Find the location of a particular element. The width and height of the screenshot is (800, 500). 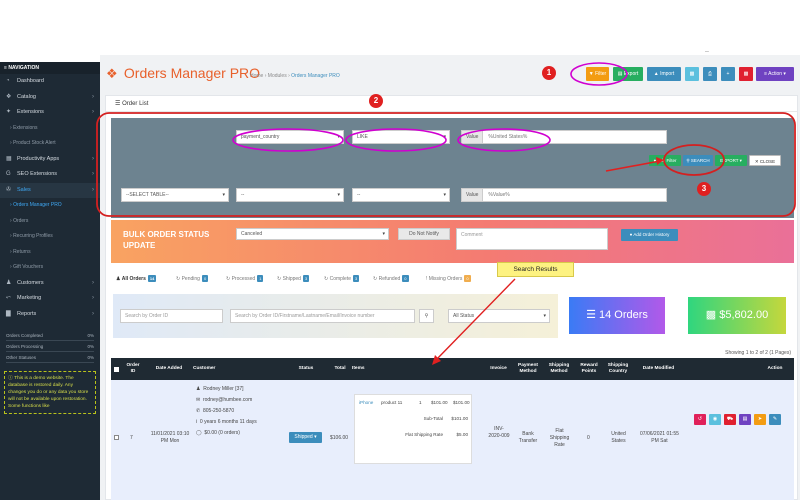

customer-email: ✉ rodney@humbee.com is located at coordinates (224, 400).